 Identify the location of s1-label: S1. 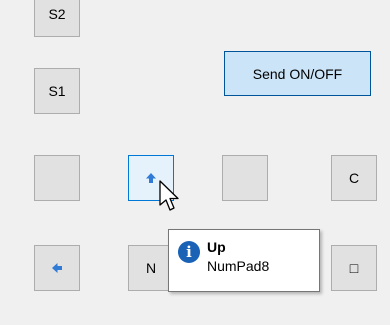
(57, 91).